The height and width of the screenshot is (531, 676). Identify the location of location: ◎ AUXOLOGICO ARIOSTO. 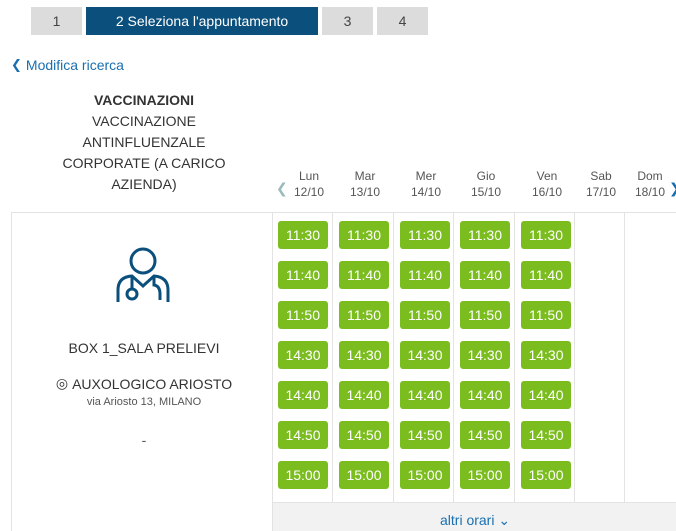
(144, 383).